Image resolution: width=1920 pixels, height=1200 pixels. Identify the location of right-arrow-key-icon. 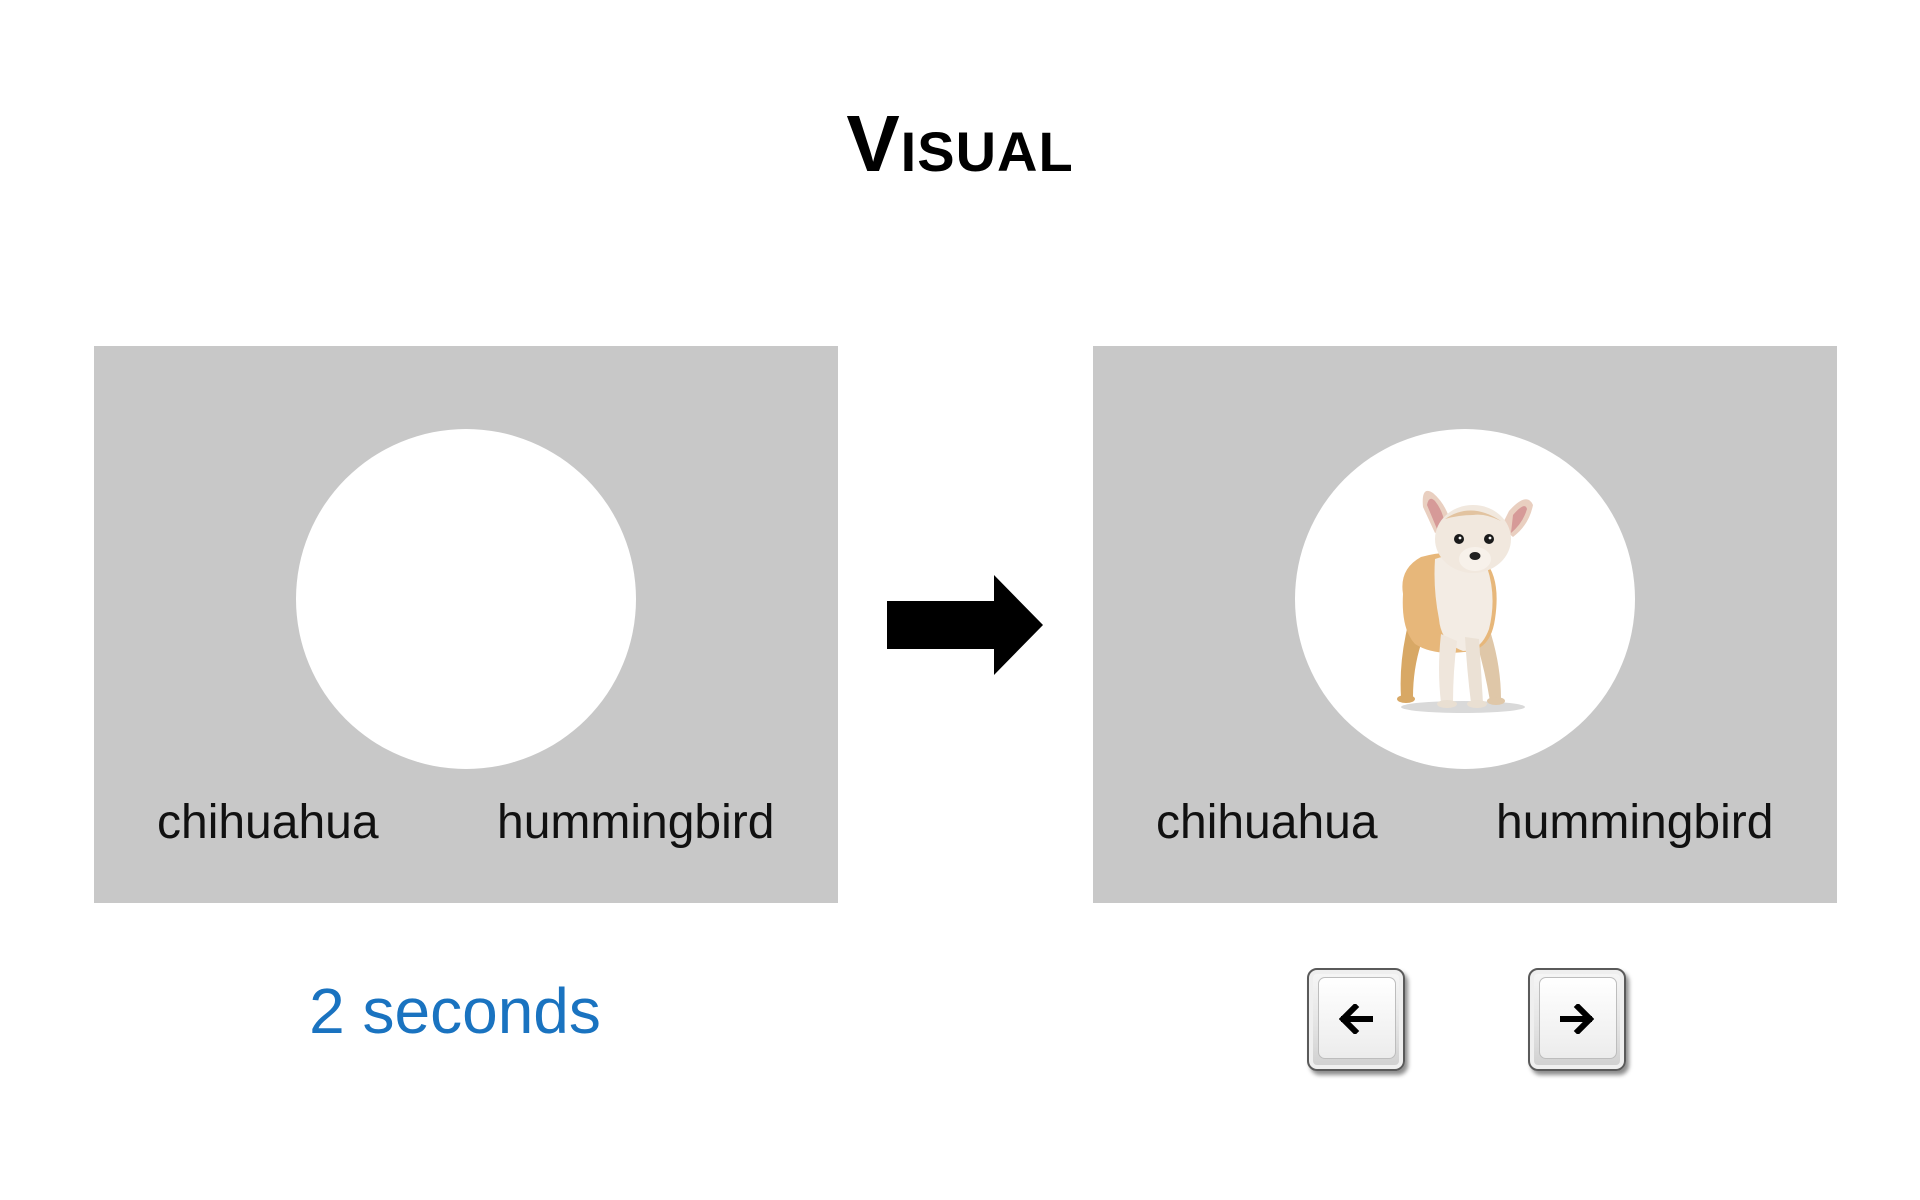
(1577, 1019).